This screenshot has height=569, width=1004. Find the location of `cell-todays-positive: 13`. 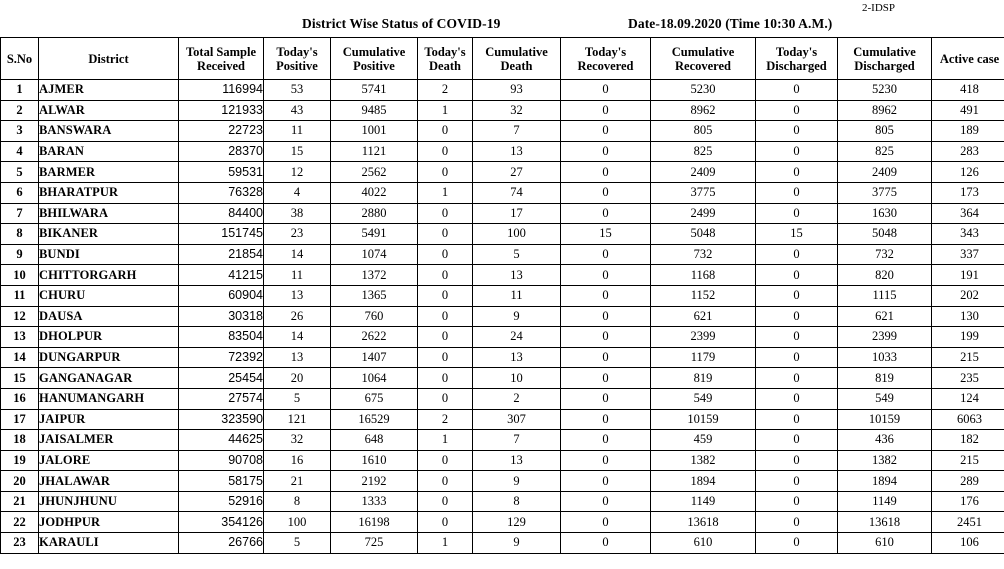

cell-todays-positive: 13 is located at coordinates (297, 357).